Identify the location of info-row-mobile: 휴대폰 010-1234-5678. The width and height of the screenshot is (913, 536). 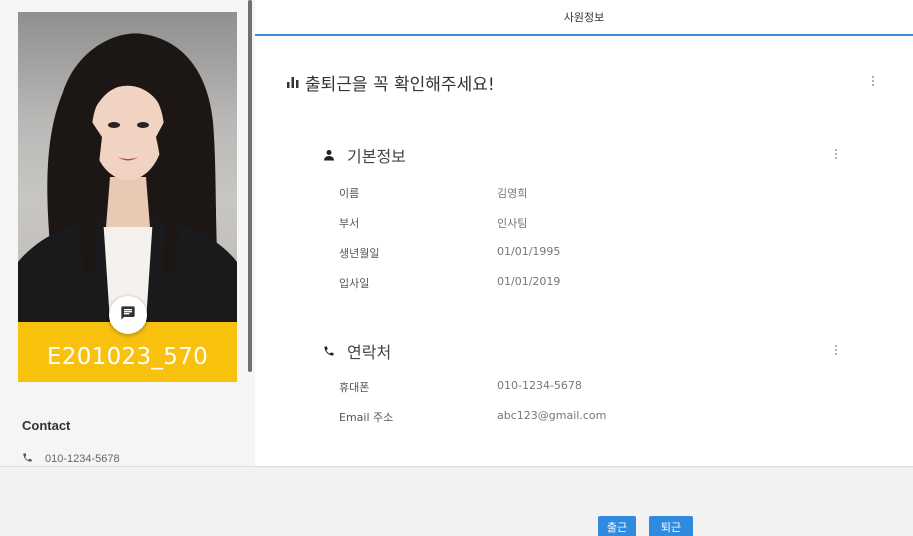
(539, 387).